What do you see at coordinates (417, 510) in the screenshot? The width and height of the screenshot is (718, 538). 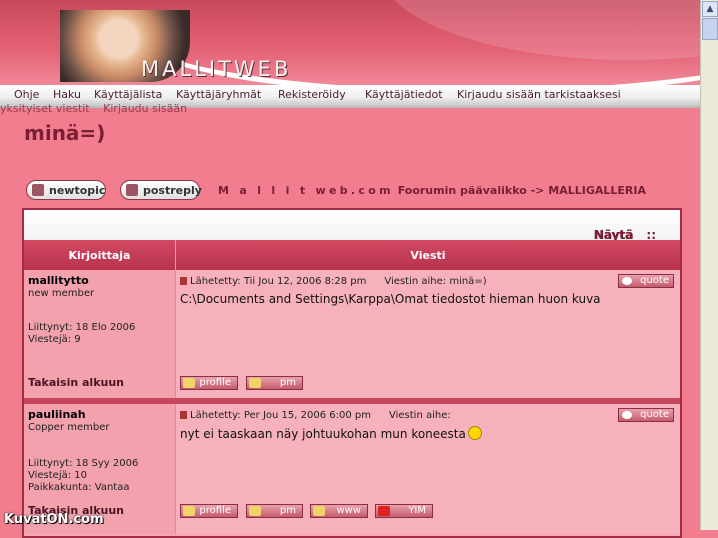 I see `yim-label: YIM` at bounding box center [417, 510].